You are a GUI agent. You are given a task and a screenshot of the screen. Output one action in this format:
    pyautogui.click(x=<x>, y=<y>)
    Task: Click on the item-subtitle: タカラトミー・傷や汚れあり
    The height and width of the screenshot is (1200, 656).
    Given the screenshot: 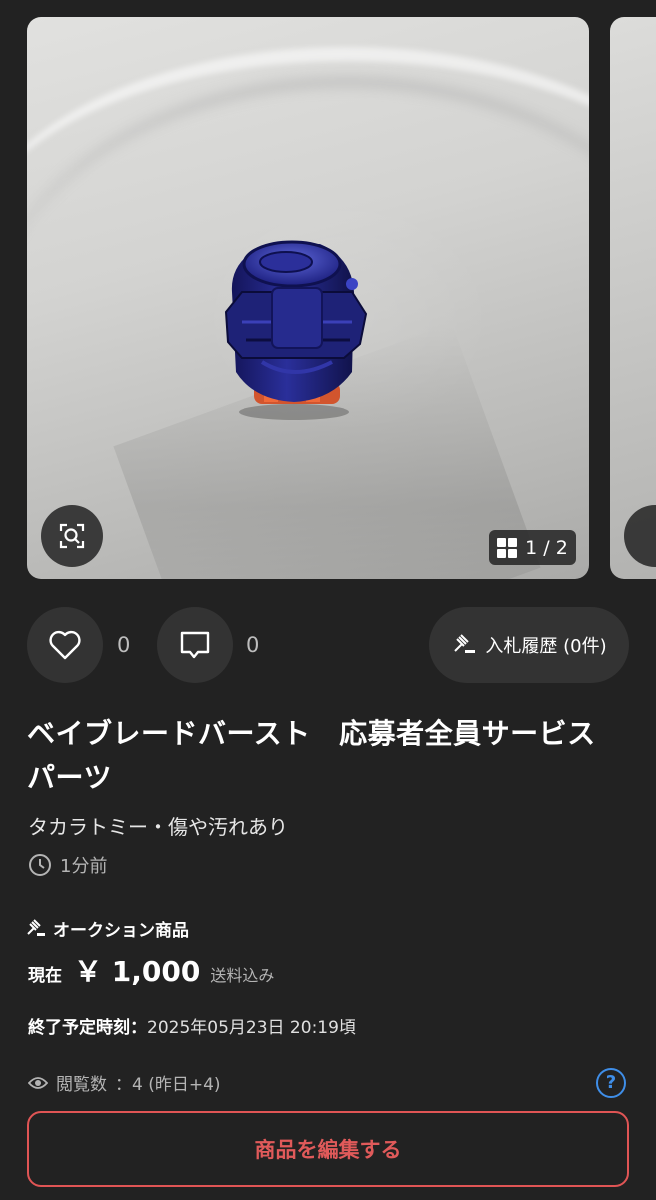 What is the action you would take?
    pyautogui.click(x=158, y=827)
    